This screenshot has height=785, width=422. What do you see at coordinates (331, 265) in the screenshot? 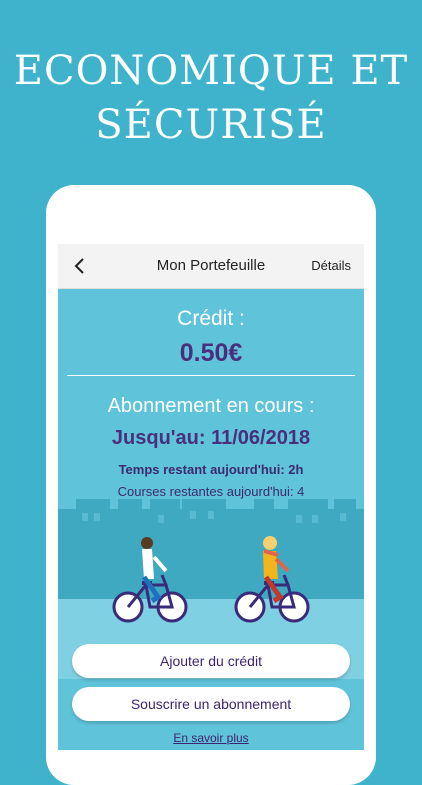
I see `details-button: Détails` at bounding box center [331, 265].